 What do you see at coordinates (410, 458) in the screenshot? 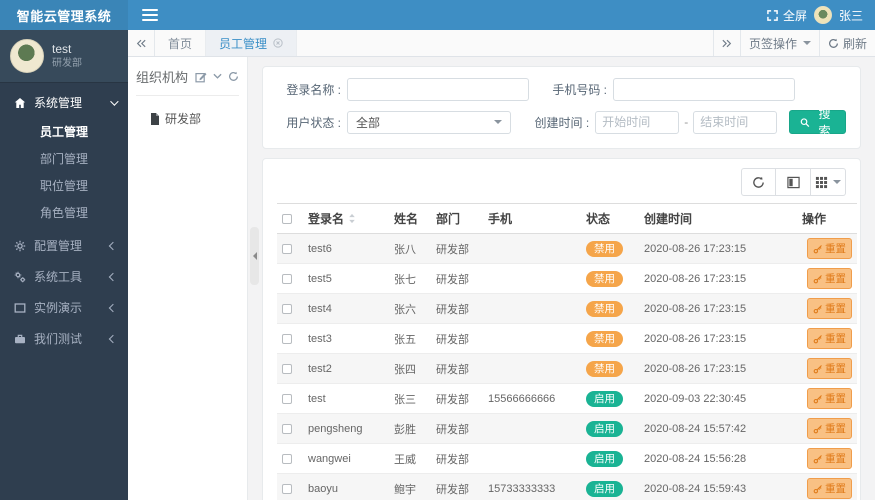
I see `cell-name: 王威` at bounding box center [410, 458].